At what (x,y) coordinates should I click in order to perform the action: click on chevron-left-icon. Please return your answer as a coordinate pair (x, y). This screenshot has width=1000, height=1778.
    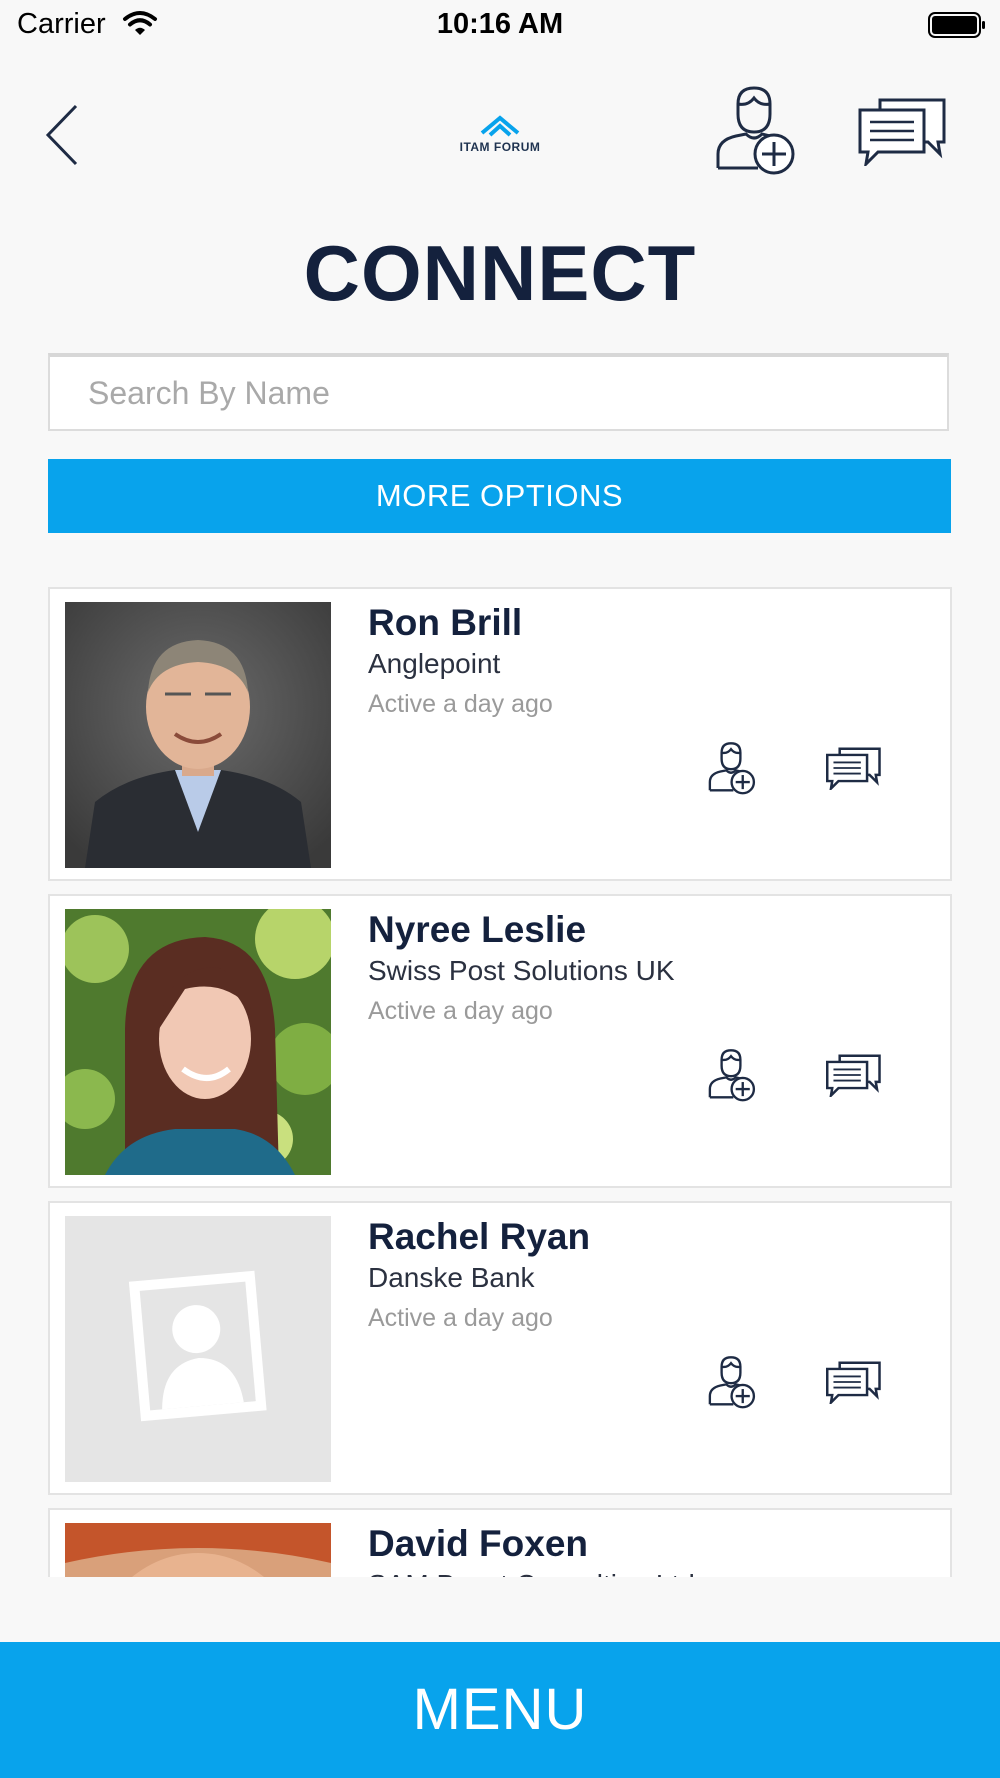
    Looking at the image, I should click on (61, 135).